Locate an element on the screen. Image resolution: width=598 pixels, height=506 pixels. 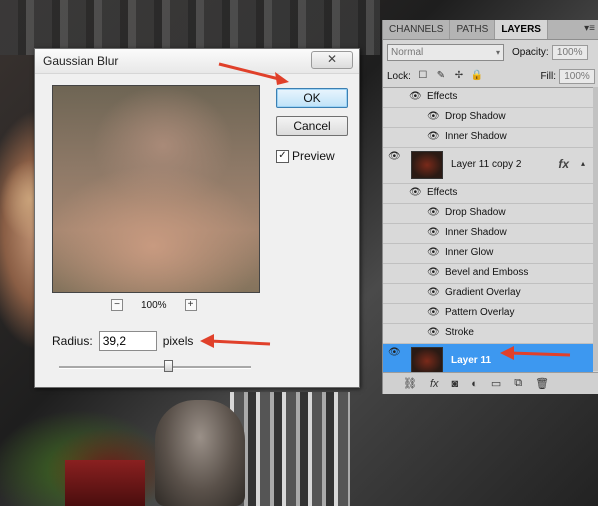
opacity-field: 100% is located at coordinates (569, 52).